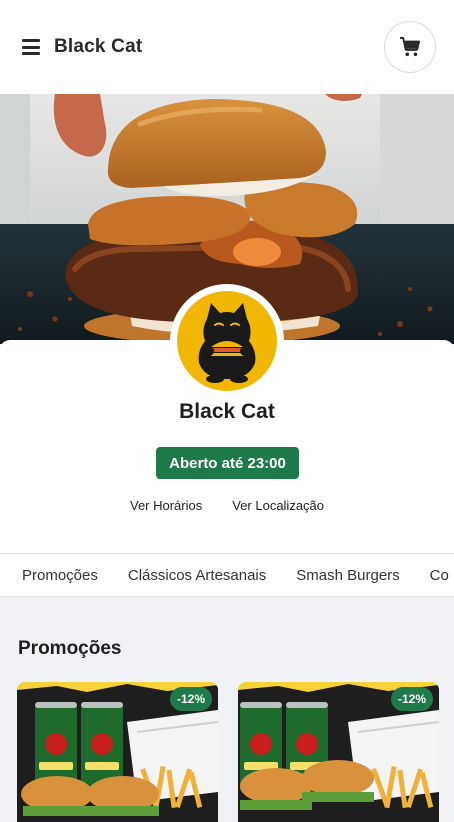 The image size is (454, 822). I want to click on view-location-link: Ver Localização, so click(278, 505).